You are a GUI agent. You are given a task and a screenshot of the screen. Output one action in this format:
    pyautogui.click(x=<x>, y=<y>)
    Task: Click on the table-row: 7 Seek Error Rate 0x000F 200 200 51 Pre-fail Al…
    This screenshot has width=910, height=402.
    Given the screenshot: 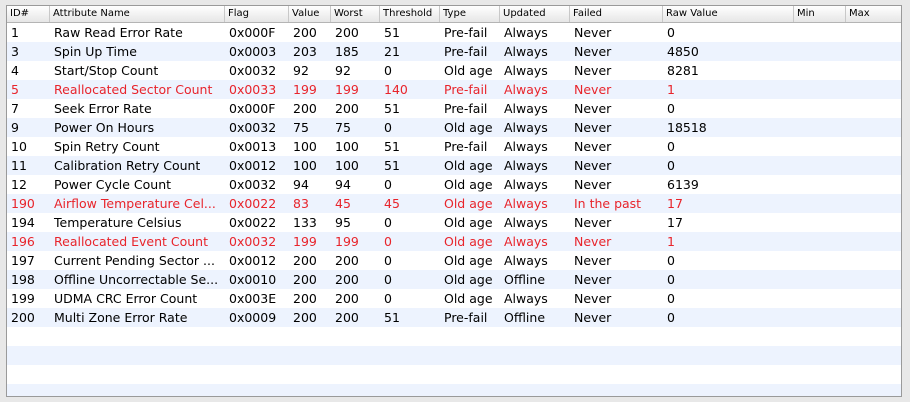 What is the action you would take?
    pyautogui.click(x=454, y=108)
    